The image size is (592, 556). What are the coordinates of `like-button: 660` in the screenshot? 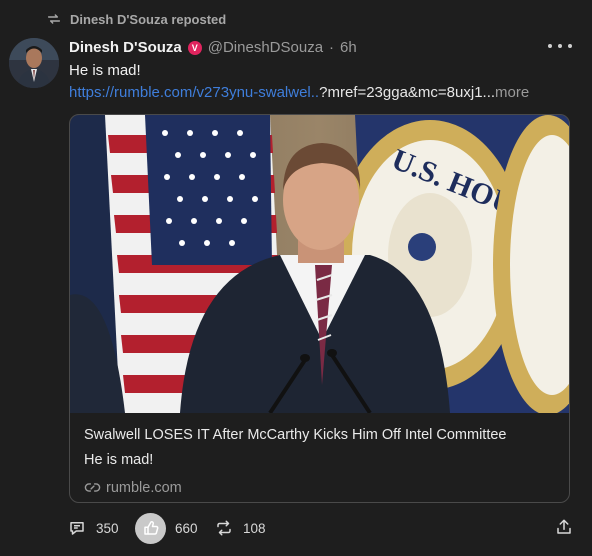 It's located at (166, 528).